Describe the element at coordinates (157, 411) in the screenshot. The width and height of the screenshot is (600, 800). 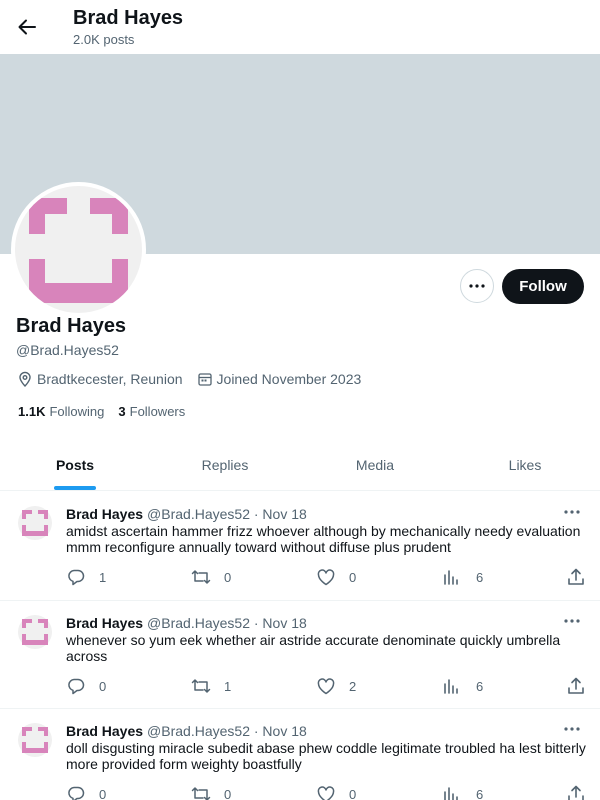
I see `followers-label: Followers` at that location.